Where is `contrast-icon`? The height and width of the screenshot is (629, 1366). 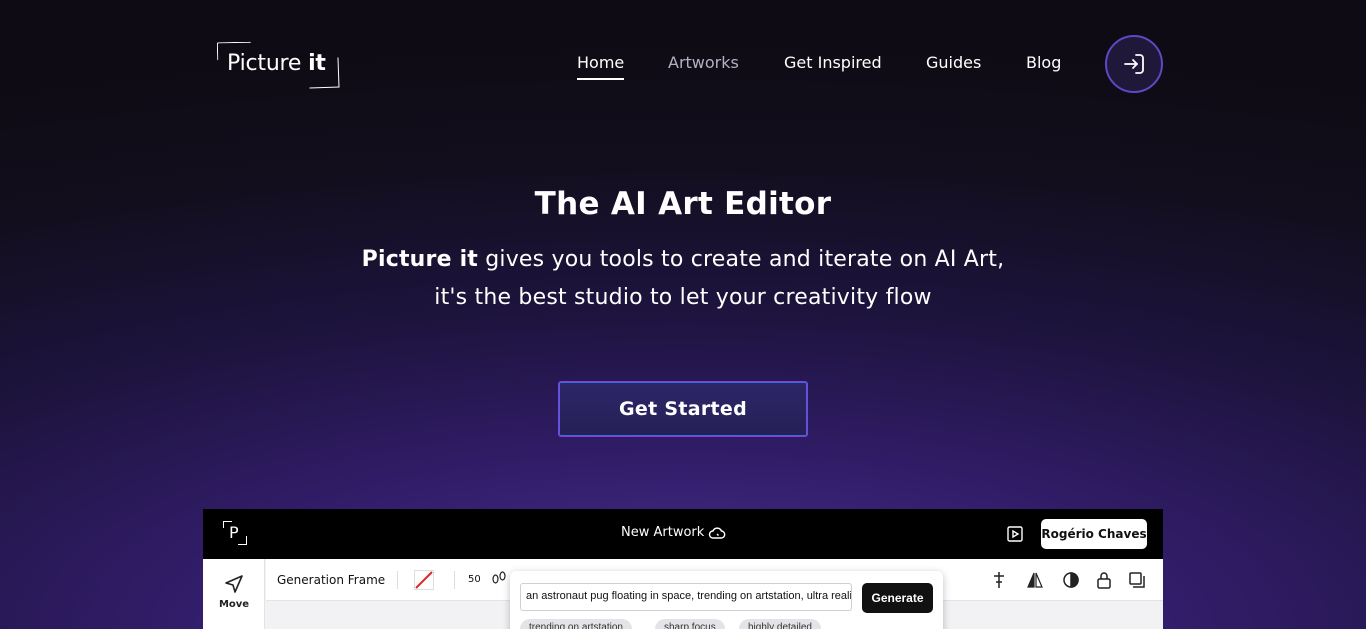
contrast-icon is located at coordinates (1071, 580).